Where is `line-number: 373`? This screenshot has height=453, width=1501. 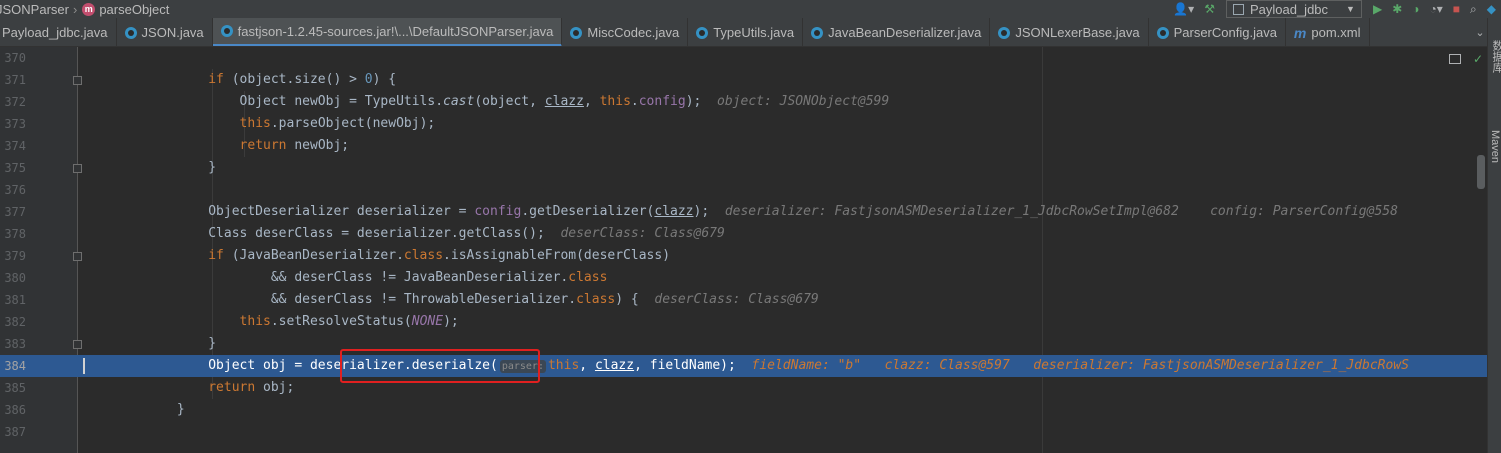
line-number: 373 is located at coordinates (15, 124).